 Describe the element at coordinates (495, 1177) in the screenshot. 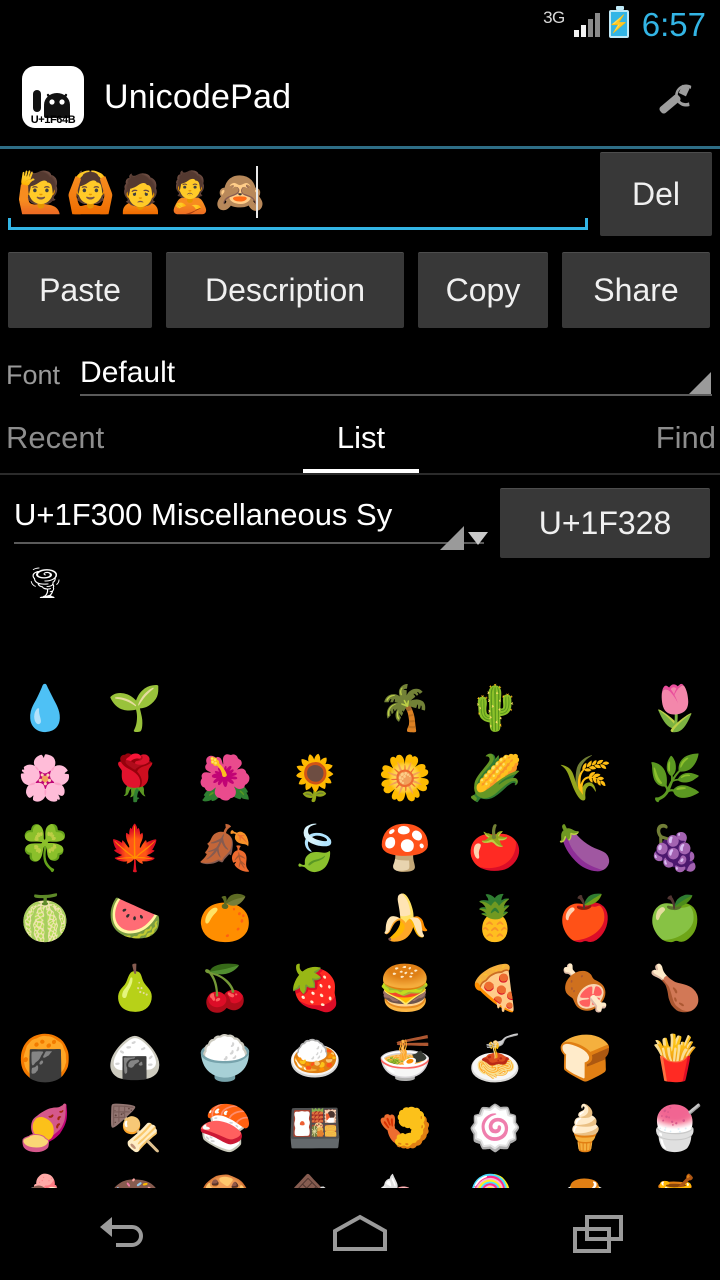

I see `glyph-cell: 🍭` at that location.